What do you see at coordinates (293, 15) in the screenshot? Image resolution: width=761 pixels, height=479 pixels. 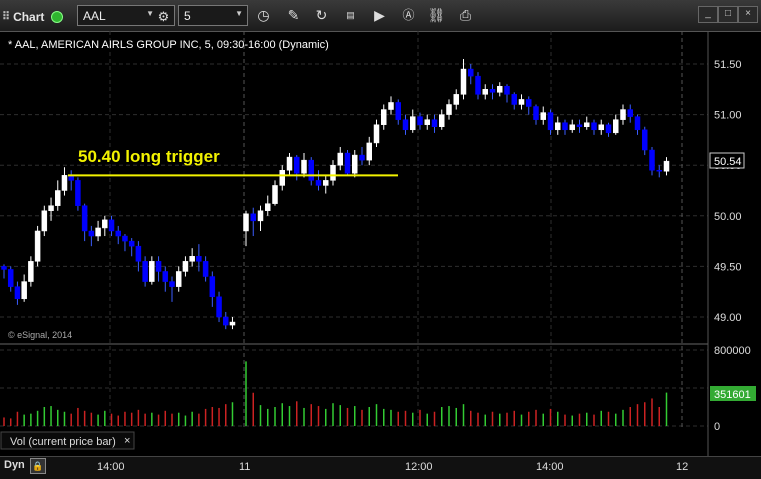 I see `pencil-icon: ✎` at bounding box center [293, 15].